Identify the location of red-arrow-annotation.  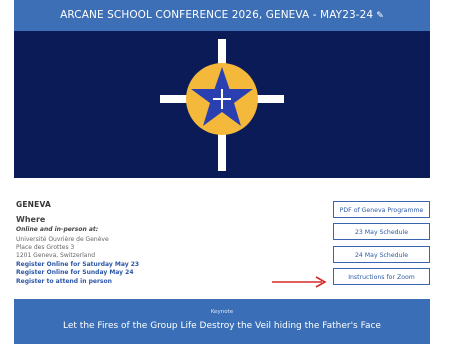
(299, 282).